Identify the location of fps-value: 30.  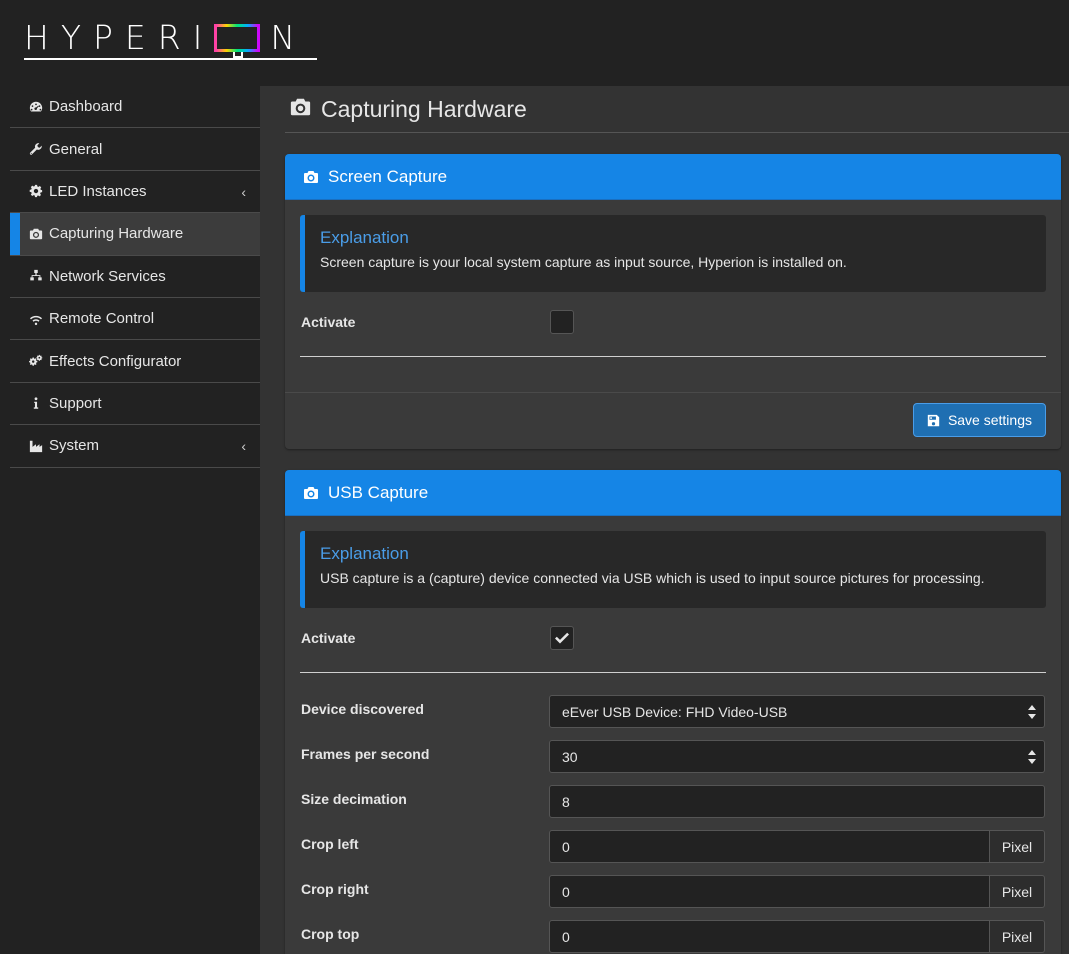
(570, 756).